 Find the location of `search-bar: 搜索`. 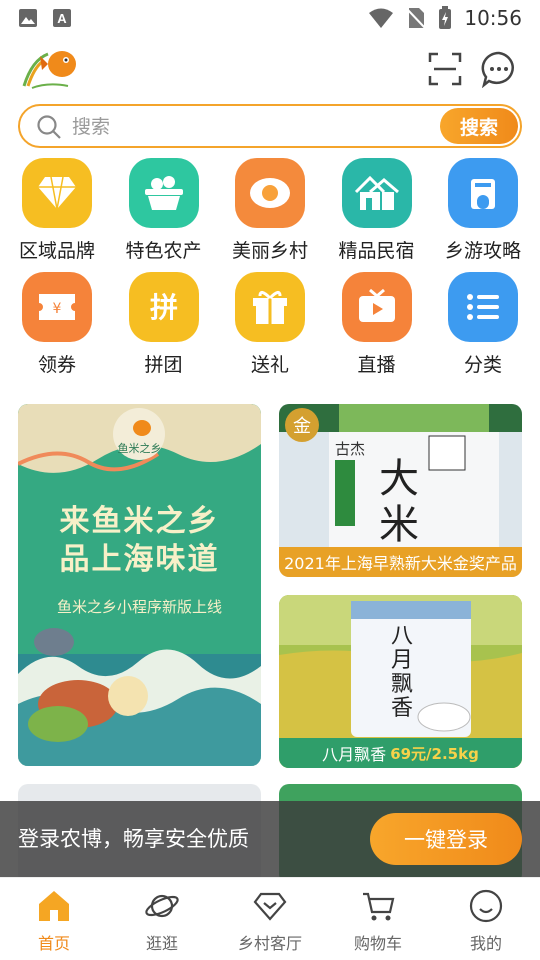

search-bar: 搜索 is located at coordinates (270, 126).